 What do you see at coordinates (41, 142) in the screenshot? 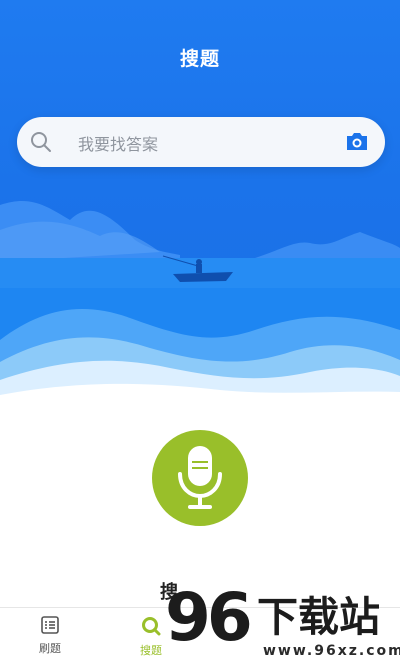
I see `search-icon` at bounding box center [41, 142].